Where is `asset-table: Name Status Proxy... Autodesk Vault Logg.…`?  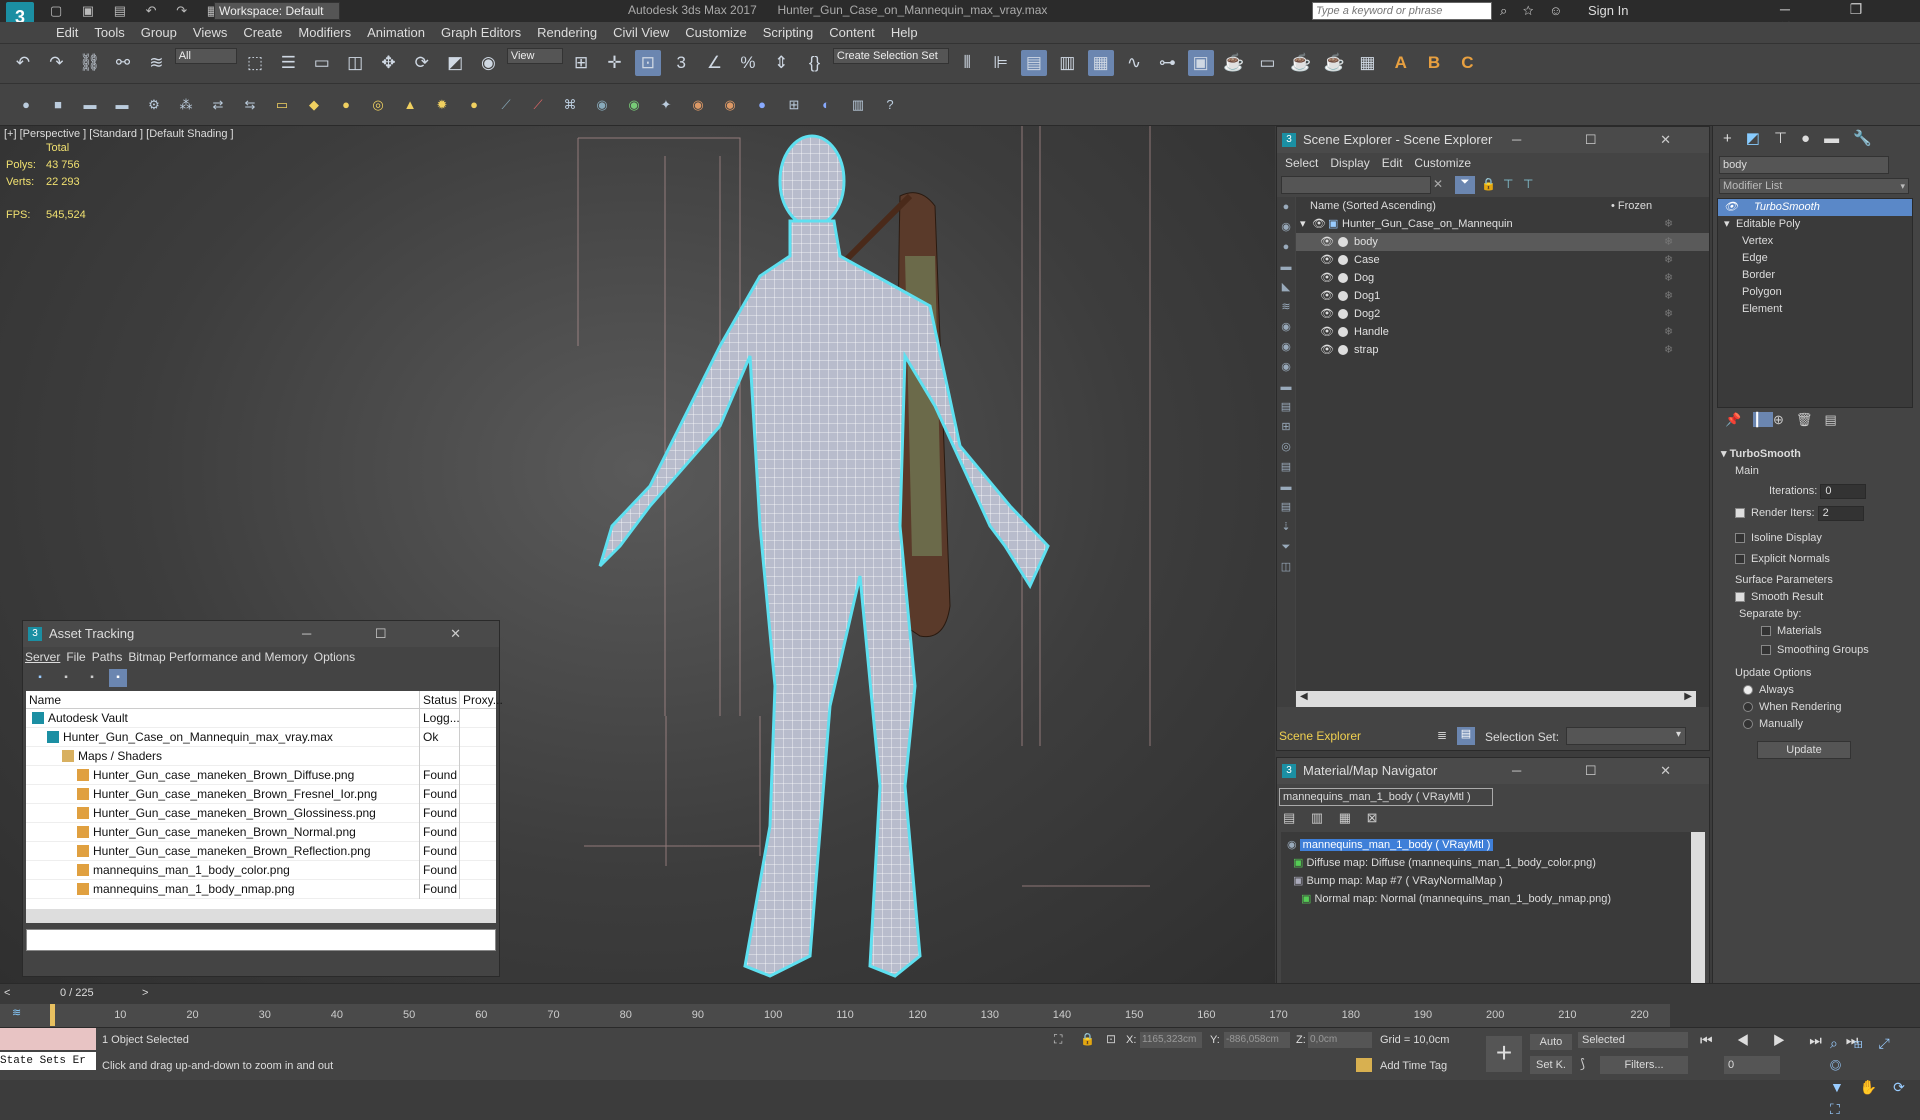
asset-table: Name Status Proxy... Autodesk Vault Logg.… is located at coordinates (264, 807).